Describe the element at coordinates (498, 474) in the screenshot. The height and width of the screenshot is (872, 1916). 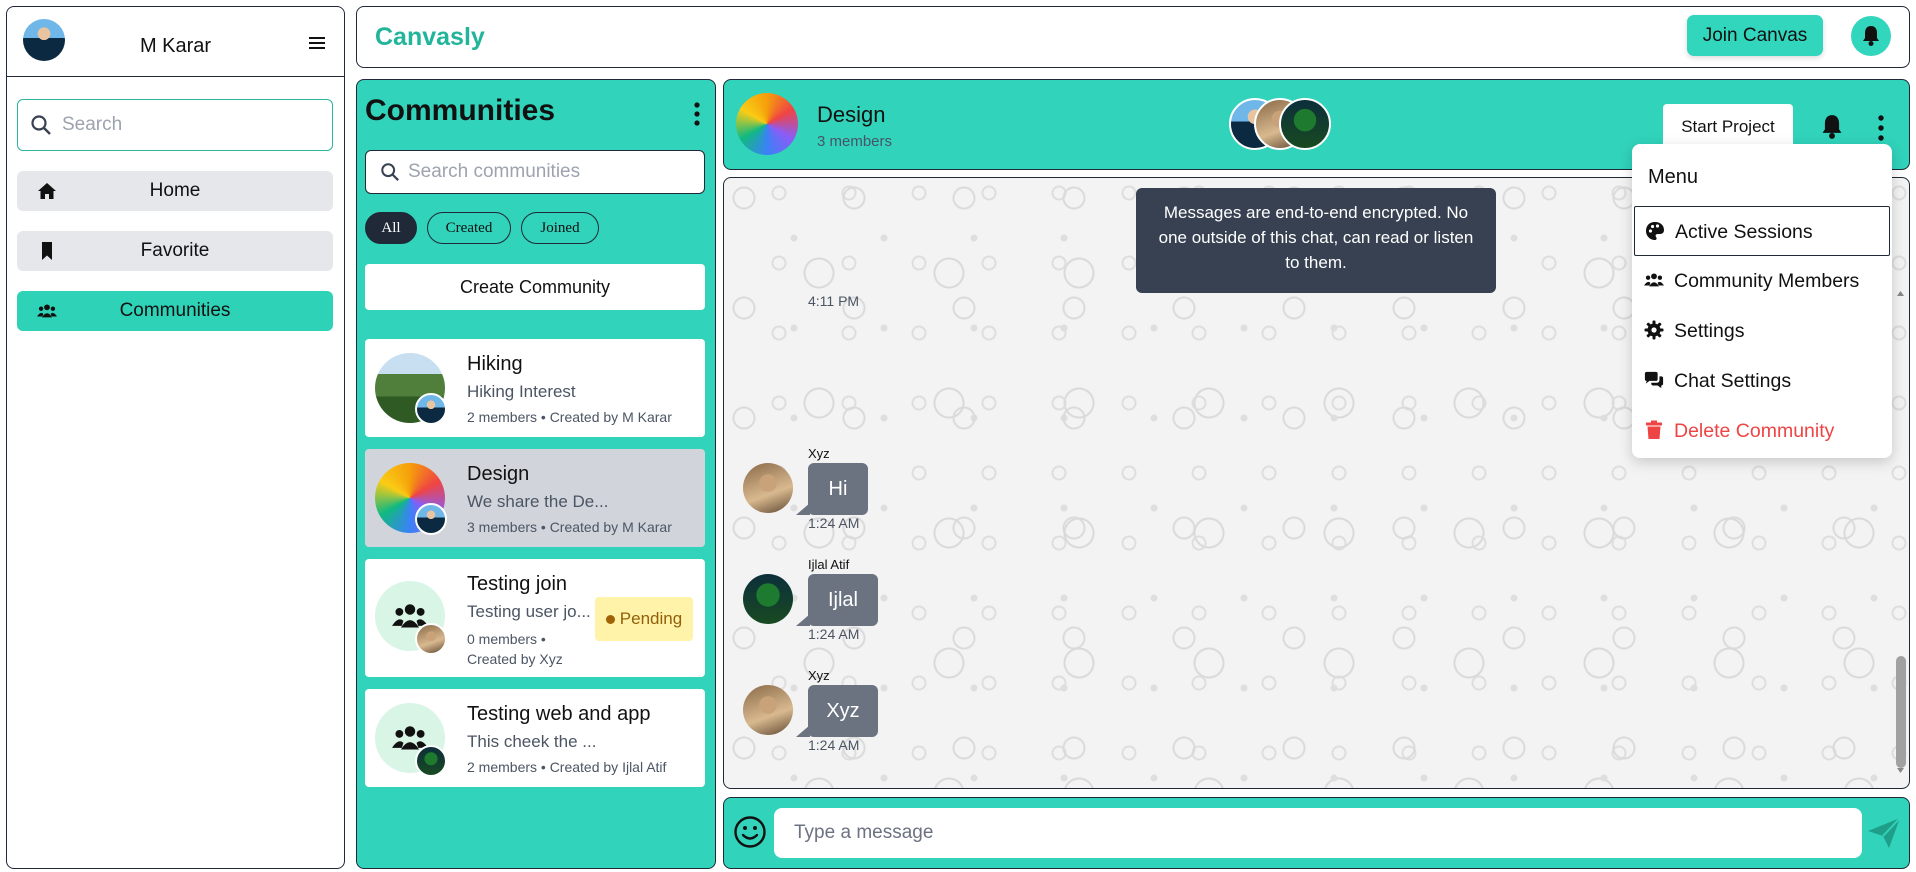
I see `community-name: Design` at that location.